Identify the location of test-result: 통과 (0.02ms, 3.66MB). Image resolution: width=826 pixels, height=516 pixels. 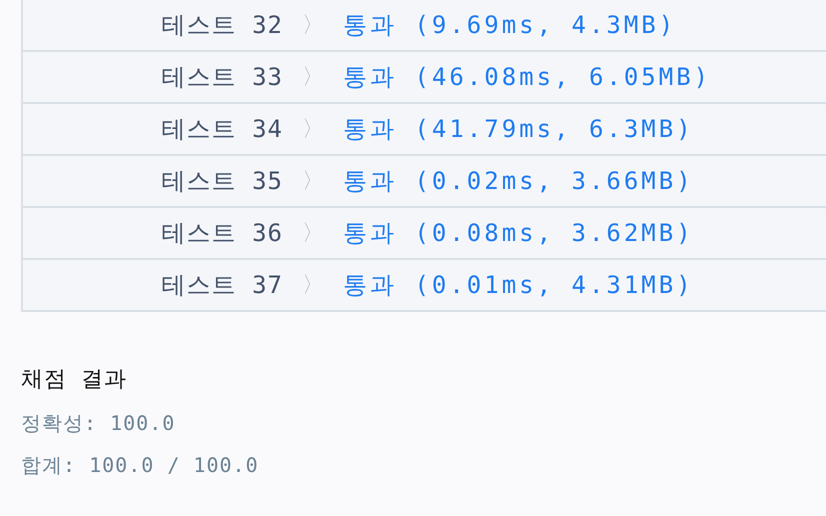
(518, 181).